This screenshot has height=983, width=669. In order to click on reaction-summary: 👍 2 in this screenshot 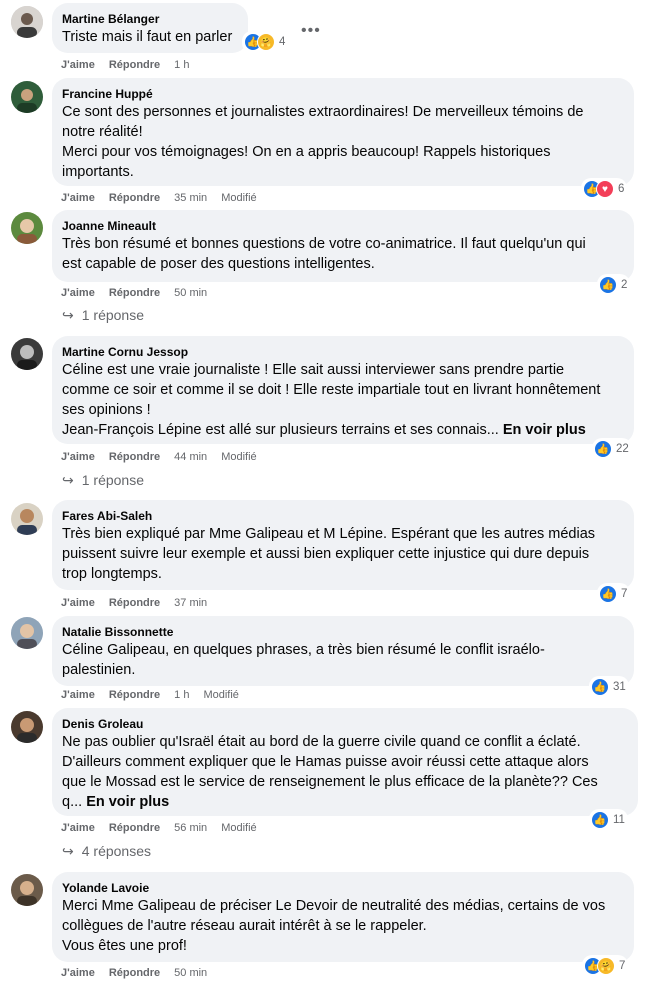, I will do `click(614, 285)`.